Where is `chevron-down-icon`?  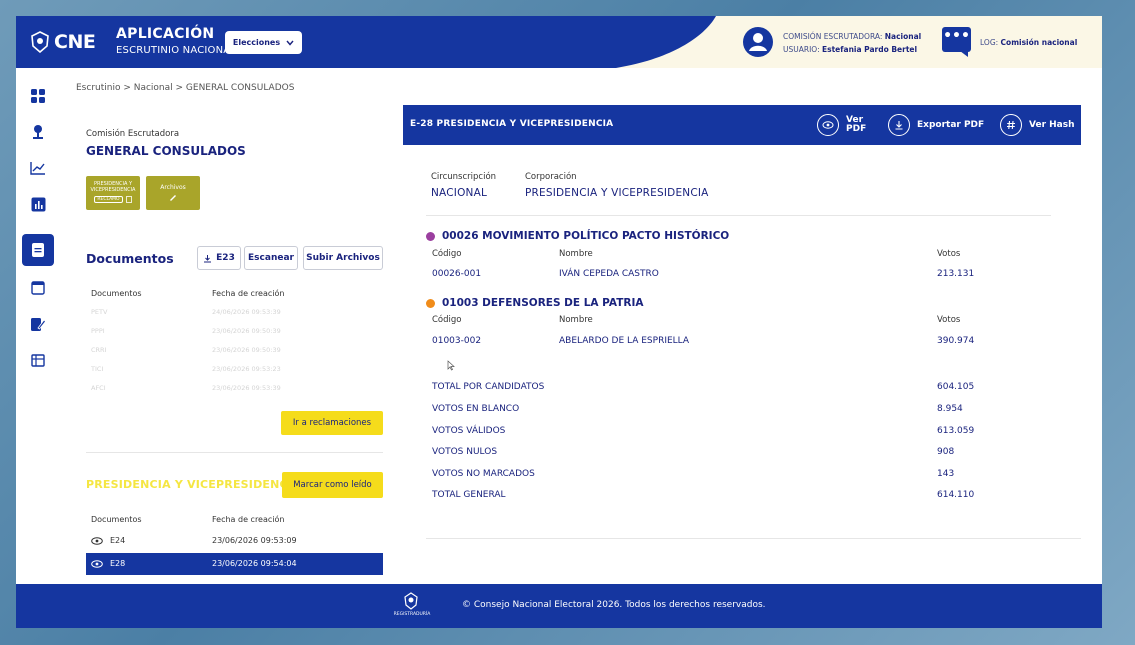
chevron-down-icon is located at coordinates (290, 43).